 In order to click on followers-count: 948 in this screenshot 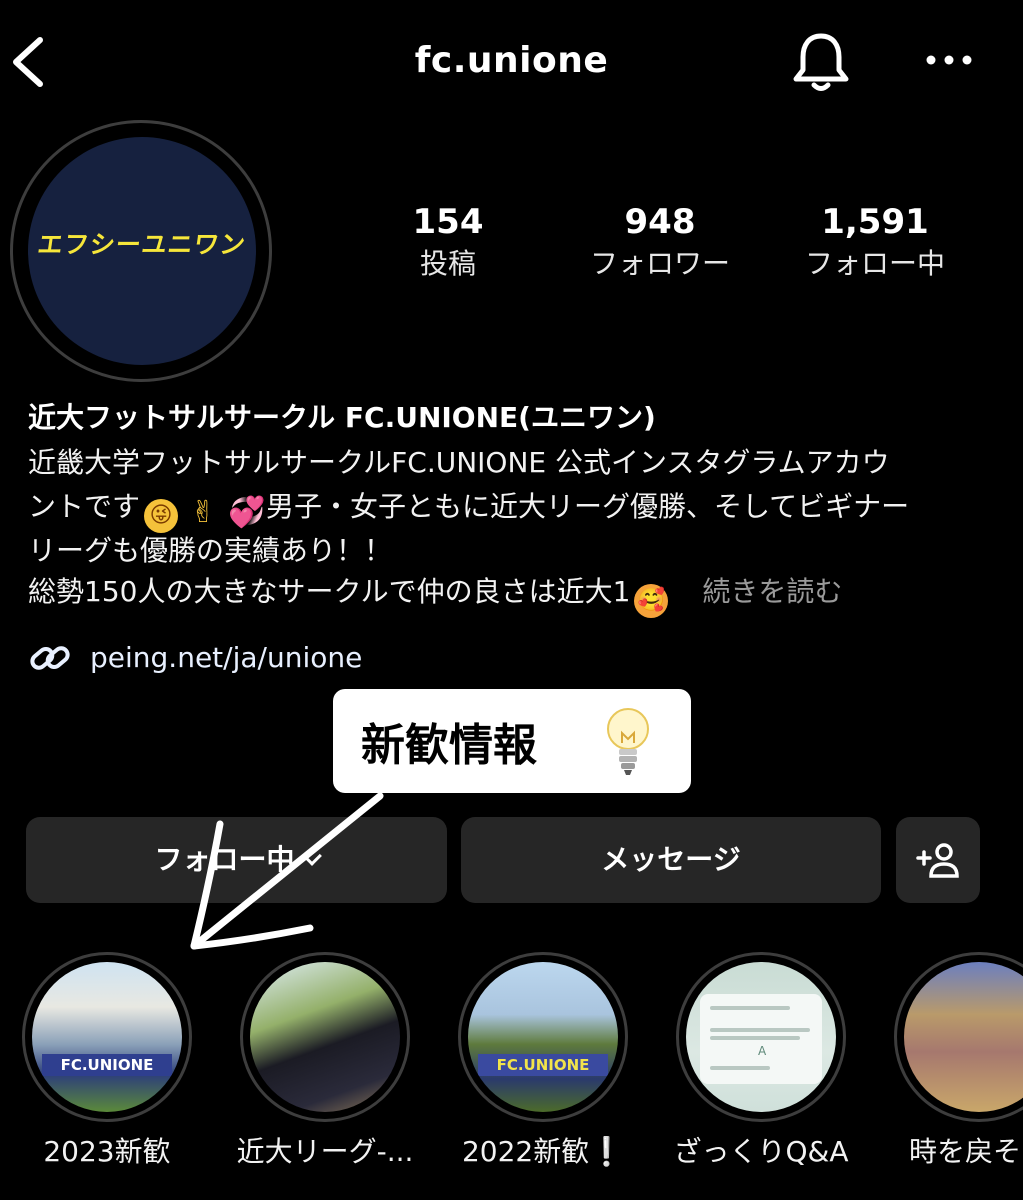, I will do `click(660, 222)`.